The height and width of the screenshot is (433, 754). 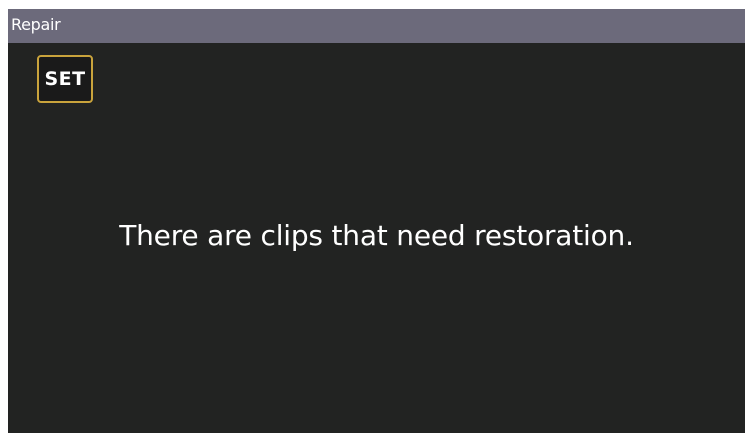 What do you see at coordinates (376, 235) in the screenshot?
I see `restoration-message: There are clips that need restoration.` at bounding box center [376, 235].